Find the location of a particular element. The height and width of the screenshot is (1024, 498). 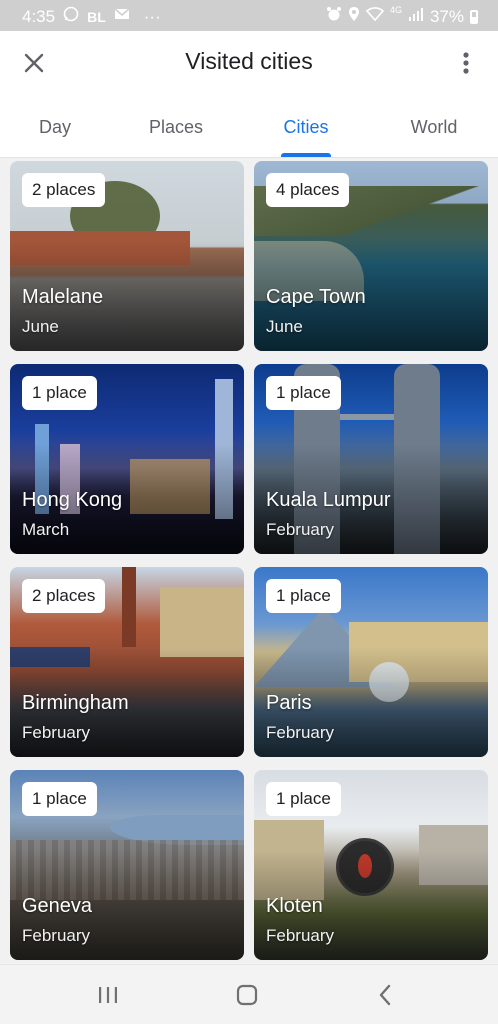

chimney-decoration is located at coordinates (129, 607).